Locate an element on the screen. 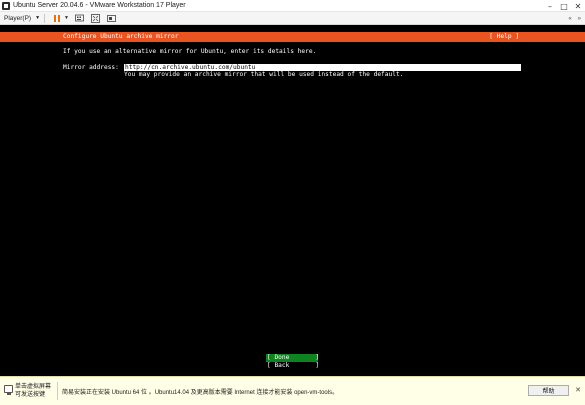  chevron-down-icon: ▼ is located at coordinates (38, 18).